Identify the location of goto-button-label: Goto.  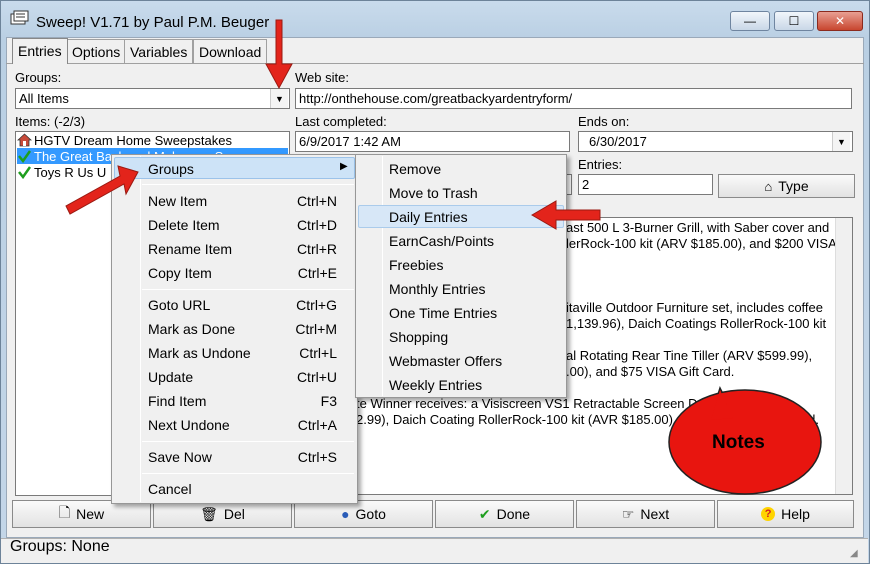
(370, 514).